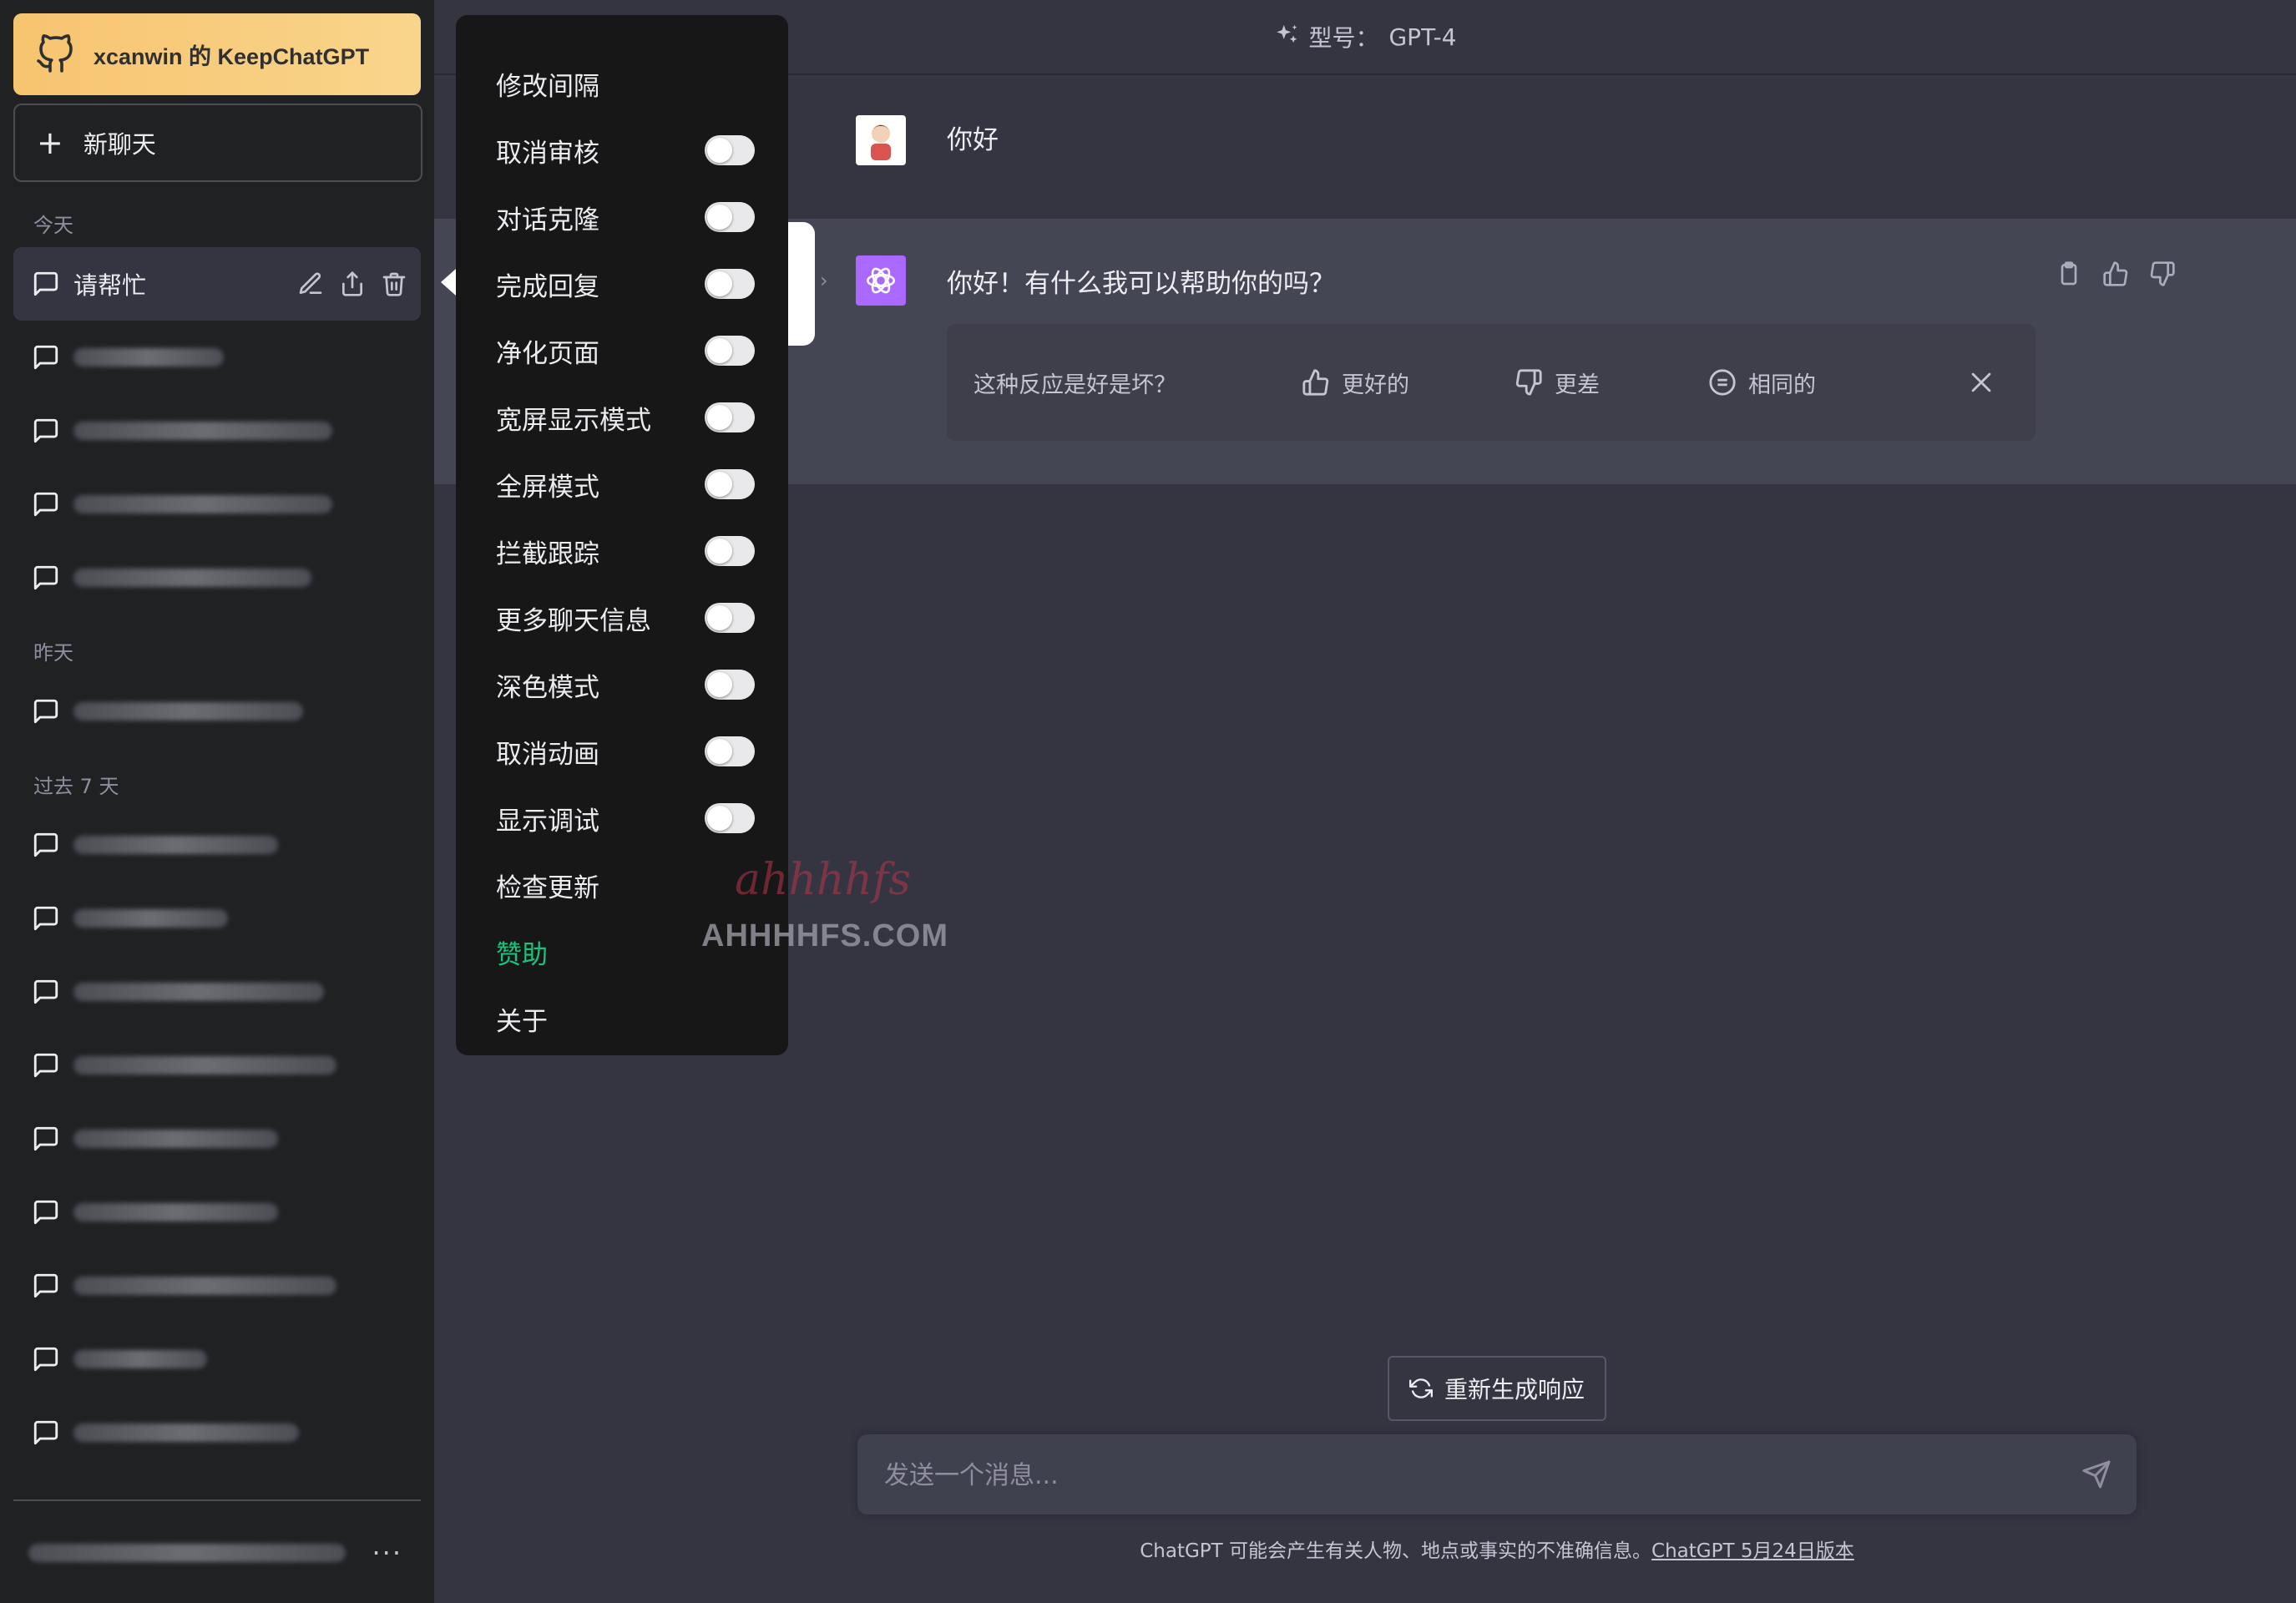  What do you see at coordinates (217, 1553) in the screenshot?
I see `user-account-row: ···` at bounding box center [217, 1553].